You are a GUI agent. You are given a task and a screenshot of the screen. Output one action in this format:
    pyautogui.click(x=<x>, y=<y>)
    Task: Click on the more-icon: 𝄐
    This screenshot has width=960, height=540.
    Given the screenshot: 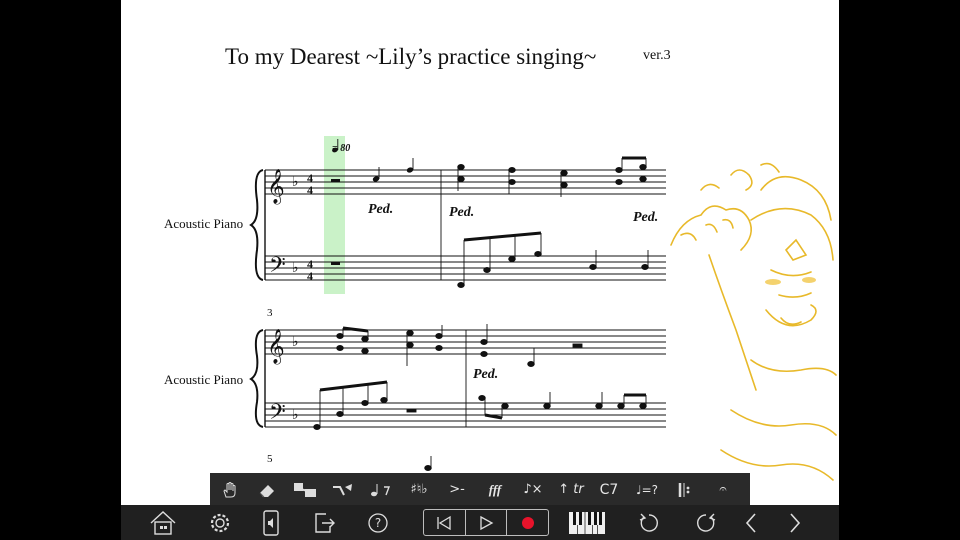 What is the action you would take?
    pyautogui.click(x=723, y=489)
    